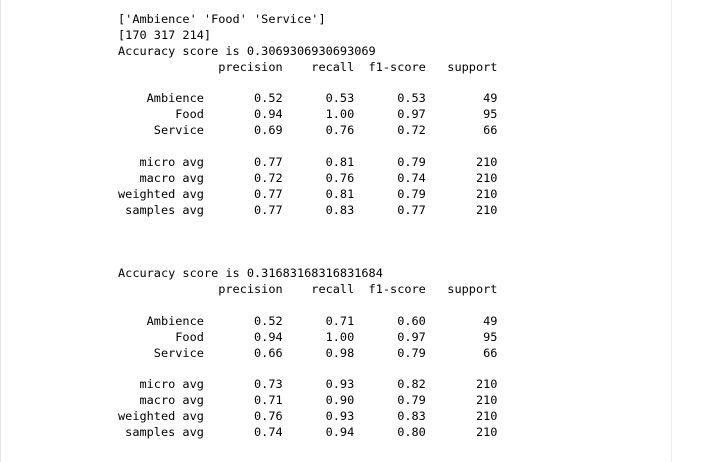 This screenshot has height=462, width=706. Describe the element at coordinates (247, 50) in the screenshot. I see `output-line-accuracy-1: Accuracy score is 0.3069306930693069` at that location.